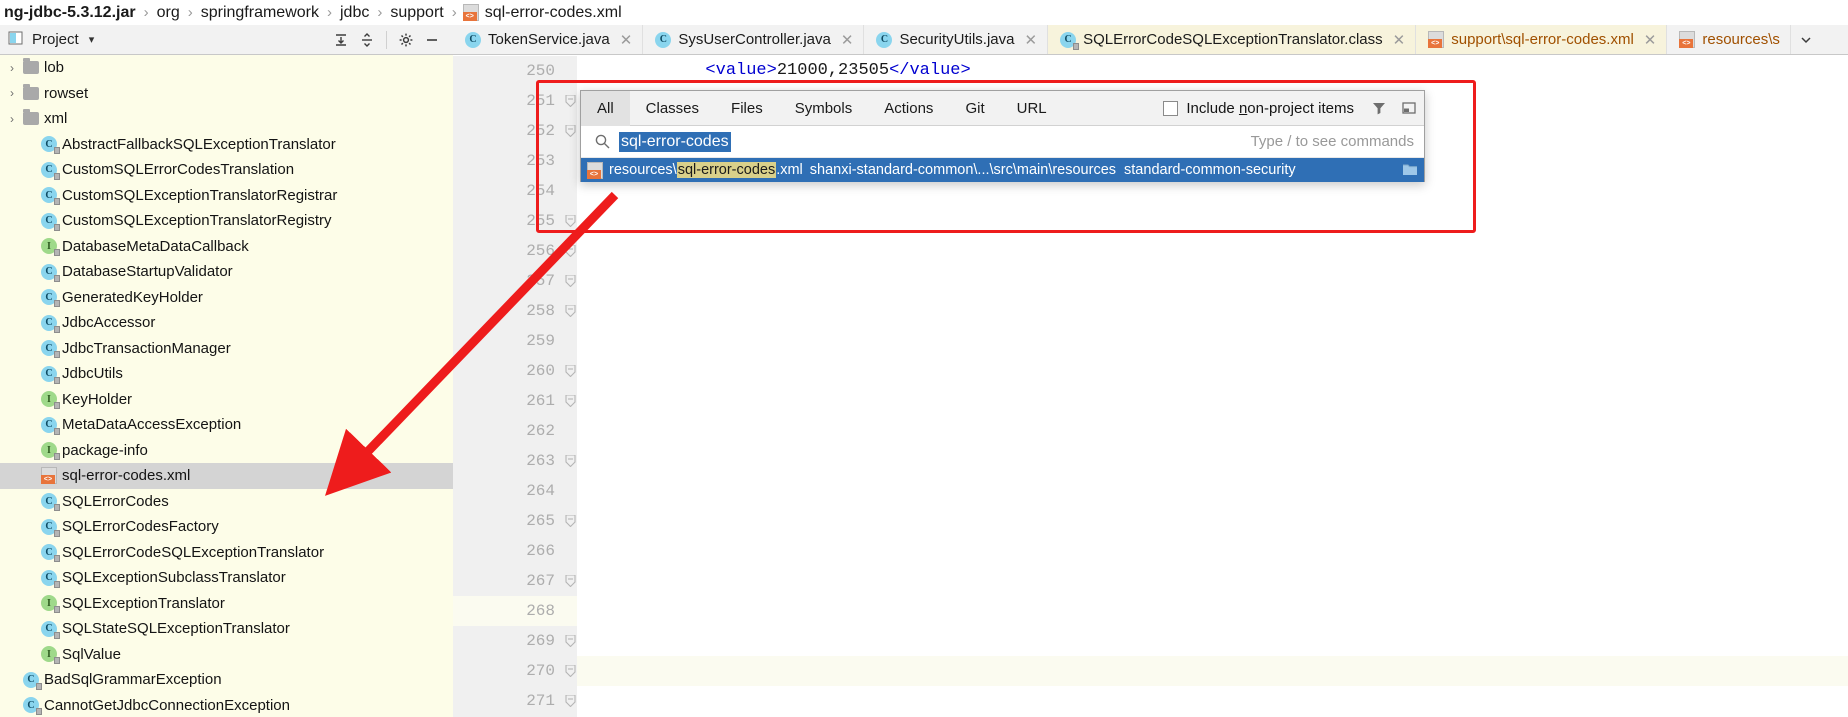 The height and width of the screenshot is (717, 1848). I want to click on tree-item-label: BadSqlGrammarException, so click(133, 680).